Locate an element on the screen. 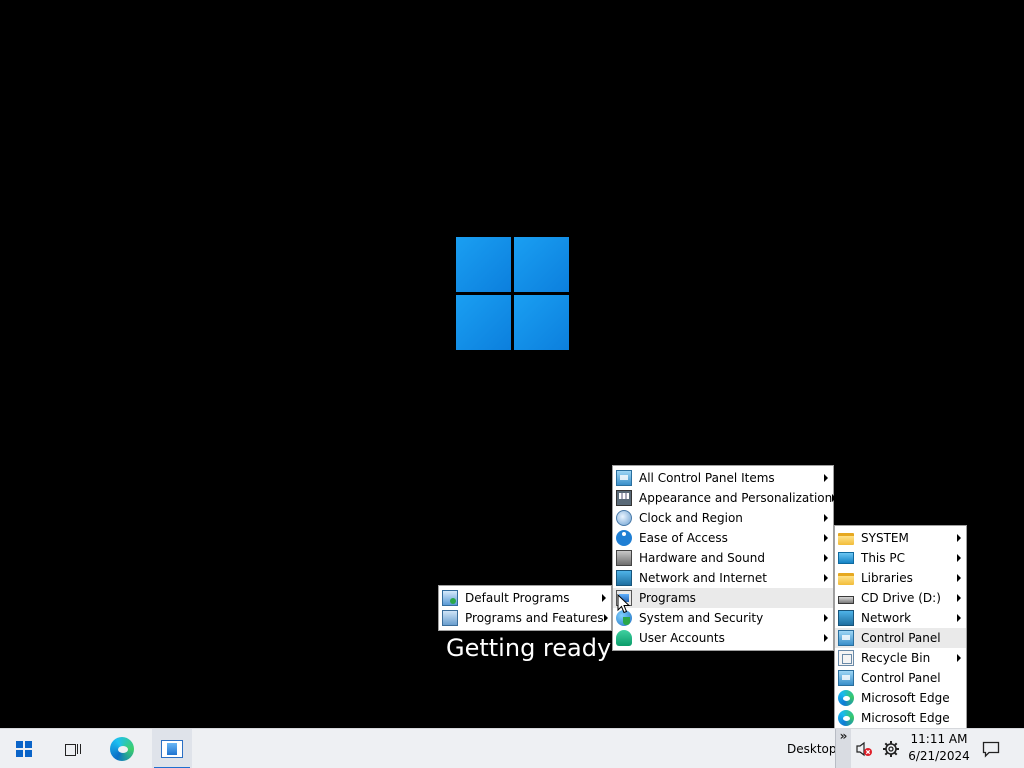 This screenshot has width=1024, height=768. programs-features-icon is located at coordinates (450, 618).